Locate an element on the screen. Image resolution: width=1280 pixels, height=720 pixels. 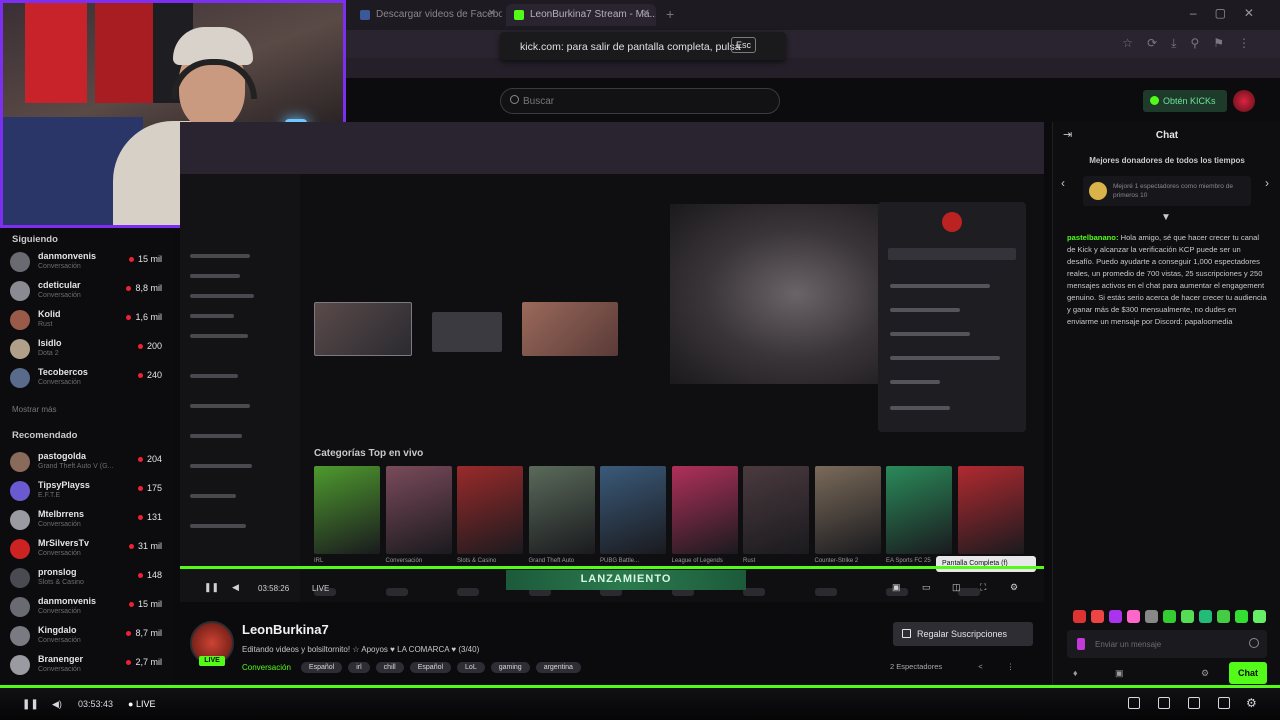
chevron-left-icon: ‹ is located at coordinates (1063, 183).